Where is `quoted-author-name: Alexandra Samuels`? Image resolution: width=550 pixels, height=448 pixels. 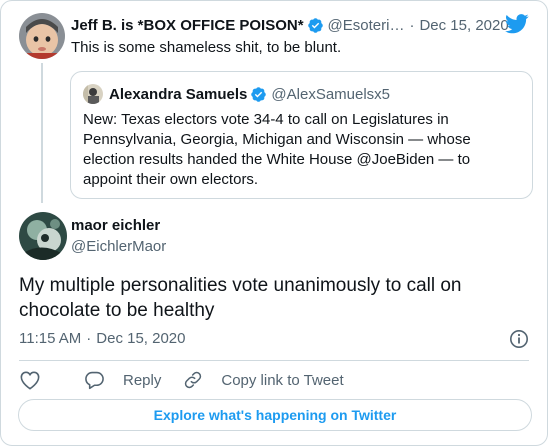
quoted-author-name: Alexandra Samuels is located at coordinates (178, 94).